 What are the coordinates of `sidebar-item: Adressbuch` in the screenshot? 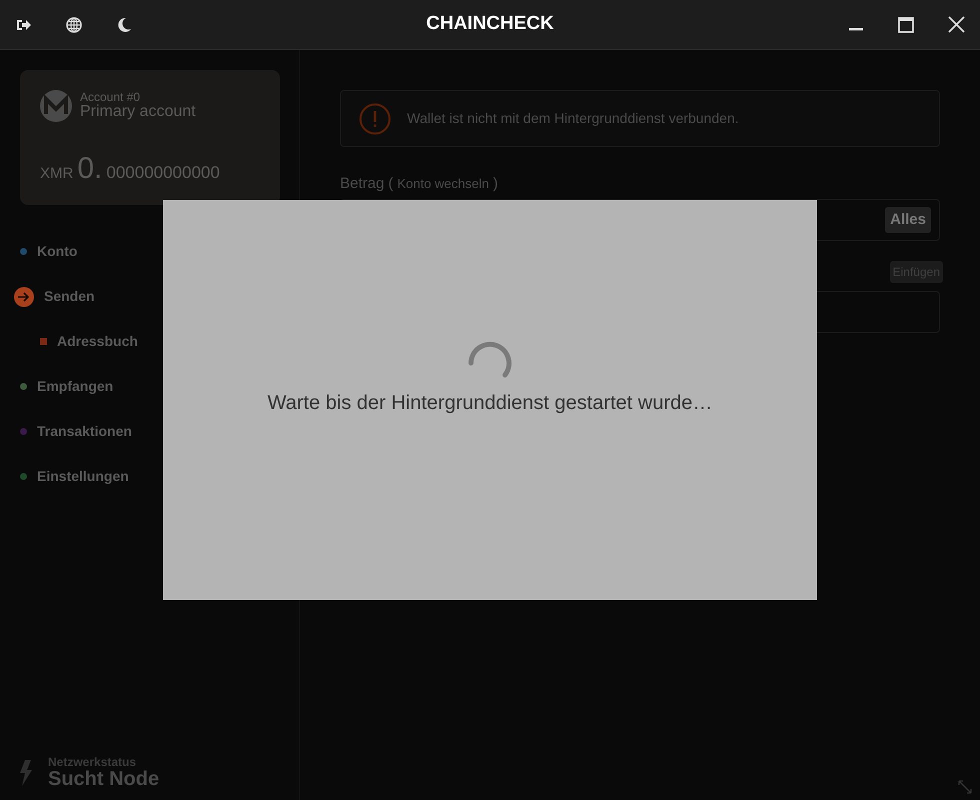 It's located at (79, 341).